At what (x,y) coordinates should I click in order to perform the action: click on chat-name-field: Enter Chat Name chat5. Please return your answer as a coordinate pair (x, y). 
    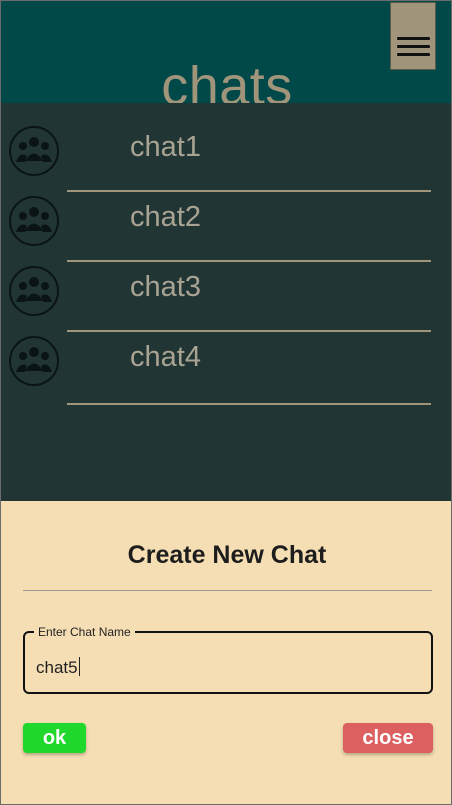
    Looking at the image, I should click on (228, 659).